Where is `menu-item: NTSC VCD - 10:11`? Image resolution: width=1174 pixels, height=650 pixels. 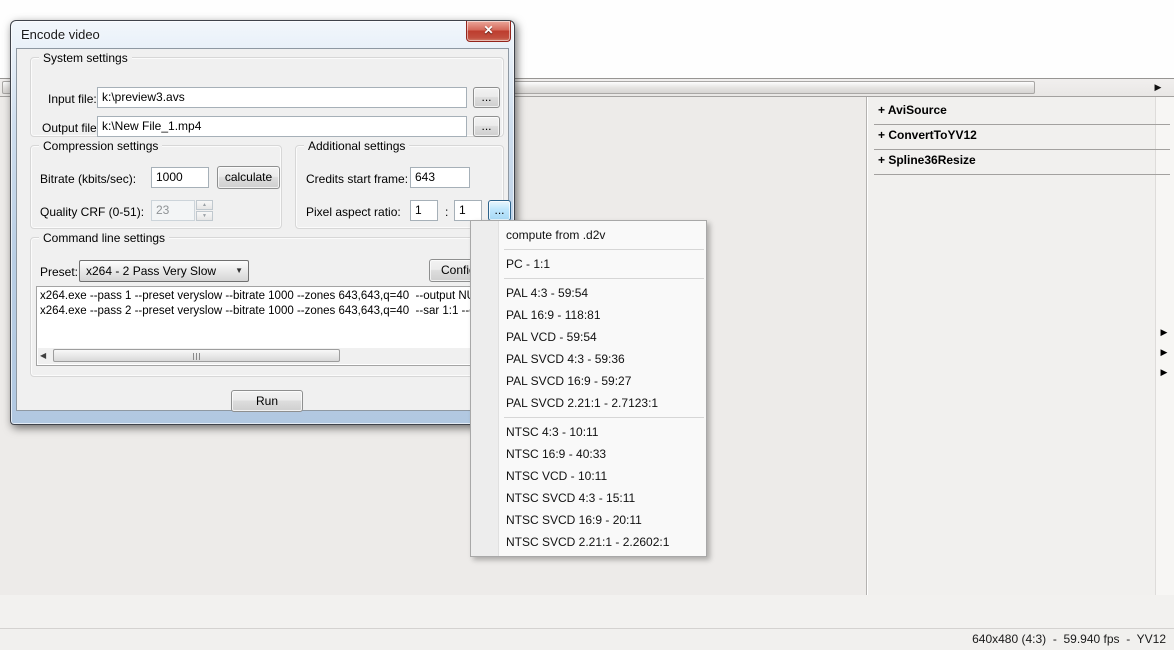
menu-item: NTSC VCD - 10:11 is located at coordinates (588, 476).